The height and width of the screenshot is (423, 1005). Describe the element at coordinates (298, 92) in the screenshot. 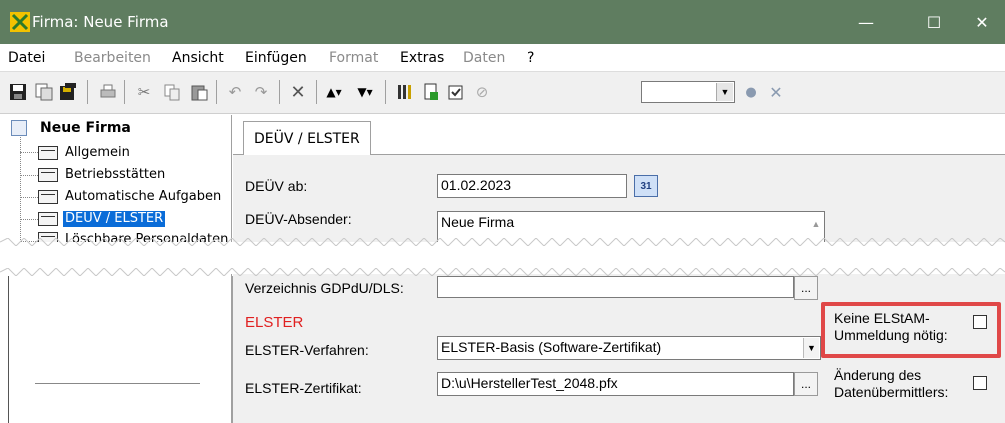

I see `delete-icon: ✕` at that location.